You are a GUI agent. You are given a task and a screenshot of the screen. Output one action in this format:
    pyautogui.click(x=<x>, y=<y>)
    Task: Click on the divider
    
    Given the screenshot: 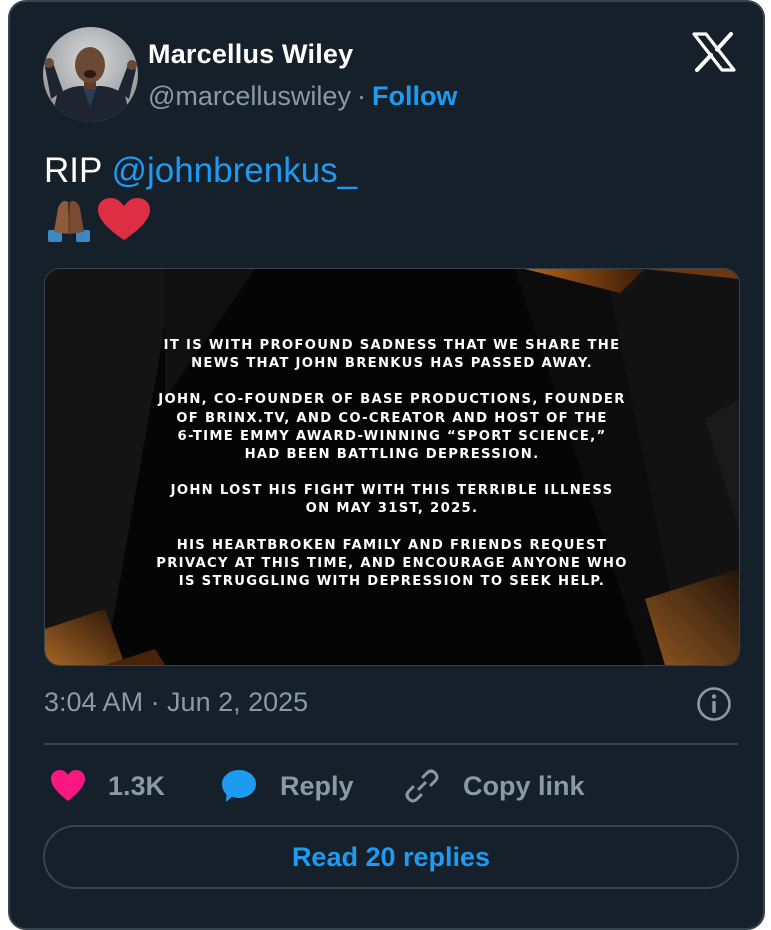 What is the action you would take?
    pyautogui.click(x=391, y=744)
    